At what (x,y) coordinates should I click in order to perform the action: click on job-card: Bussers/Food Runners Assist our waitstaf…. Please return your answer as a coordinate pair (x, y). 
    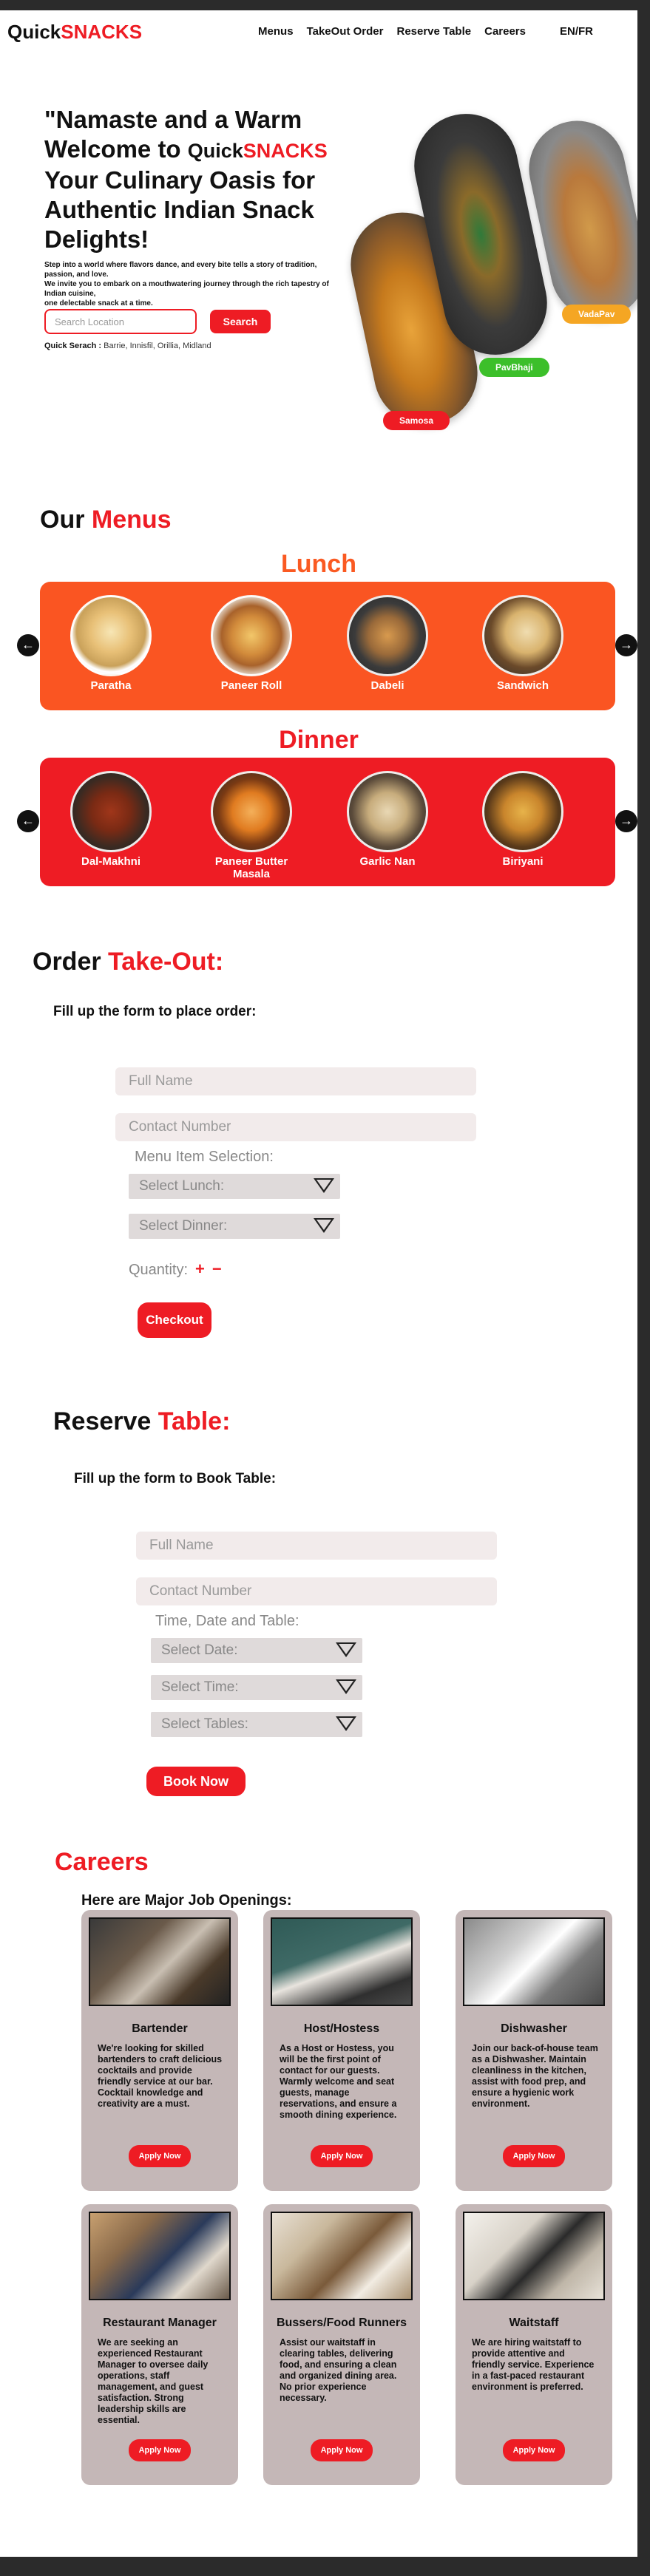
    Looking at the image, I should click on (341, 2344).